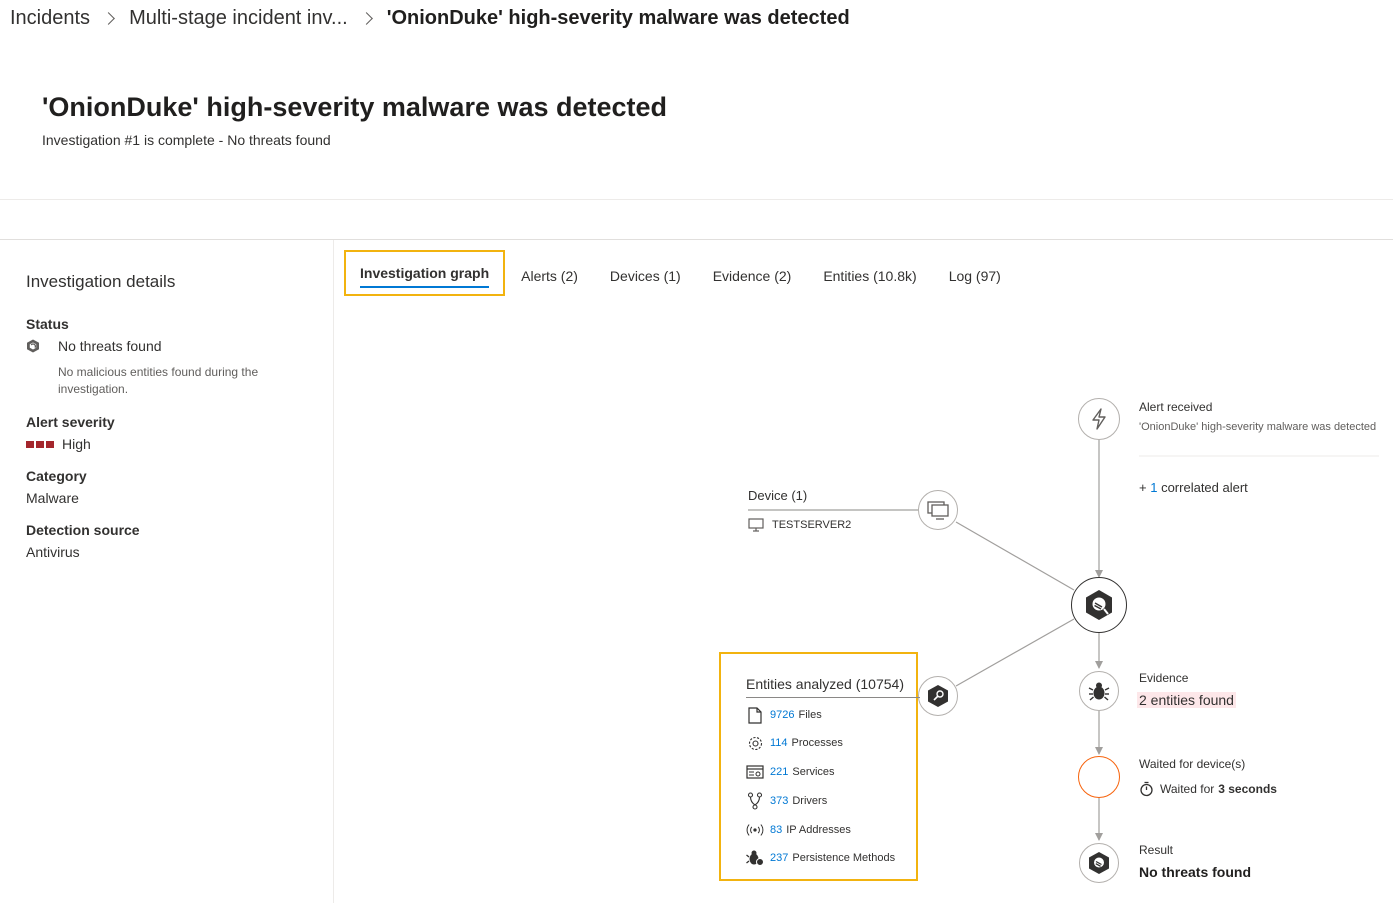  I want to click on device-node, so click(938, 510).